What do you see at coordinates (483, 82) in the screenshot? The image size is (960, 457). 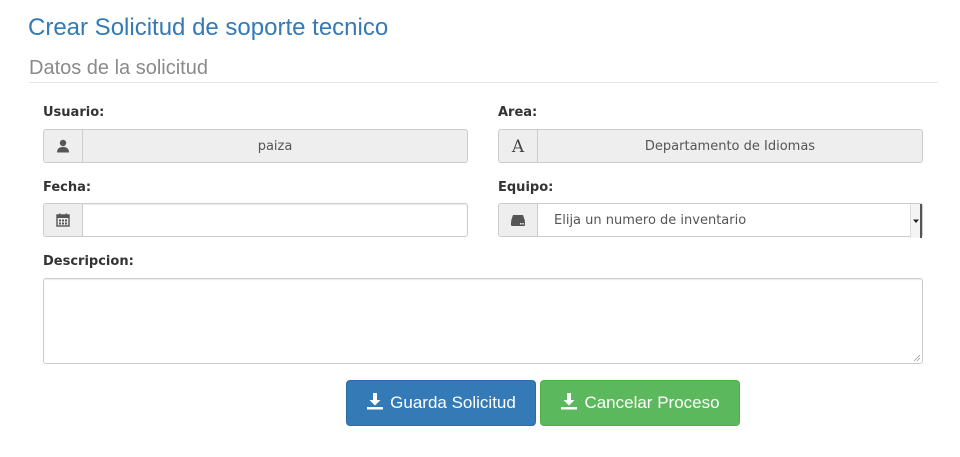 I see `section-divider` at bounding box center [483, 82].